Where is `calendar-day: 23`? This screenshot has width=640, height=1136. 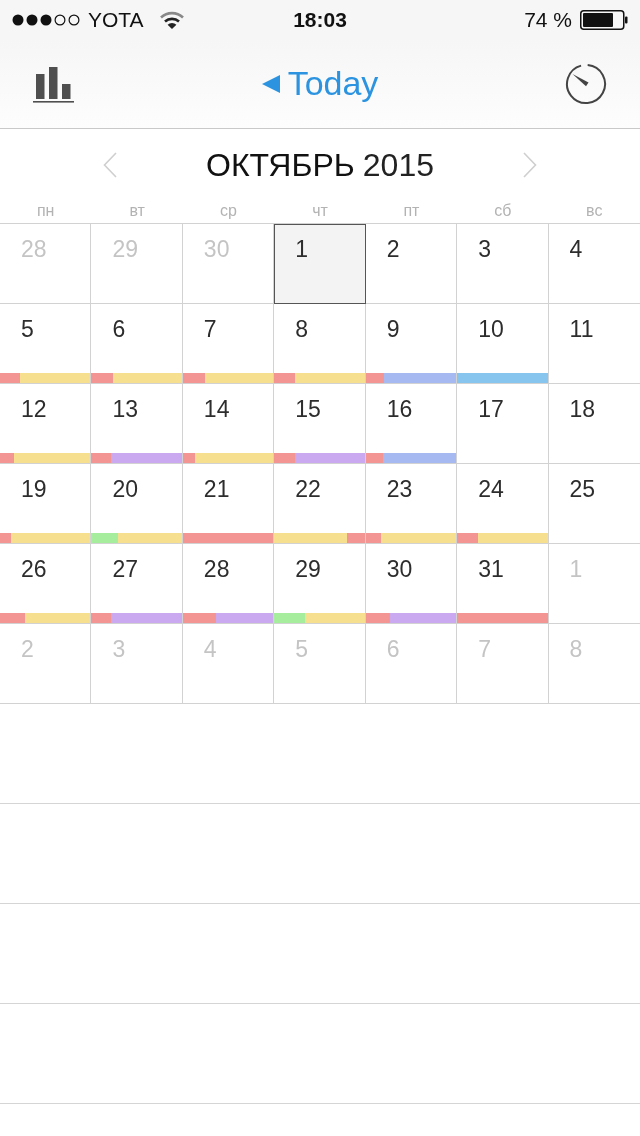
calendar-day: 23 is located at coordinates (411, 504).